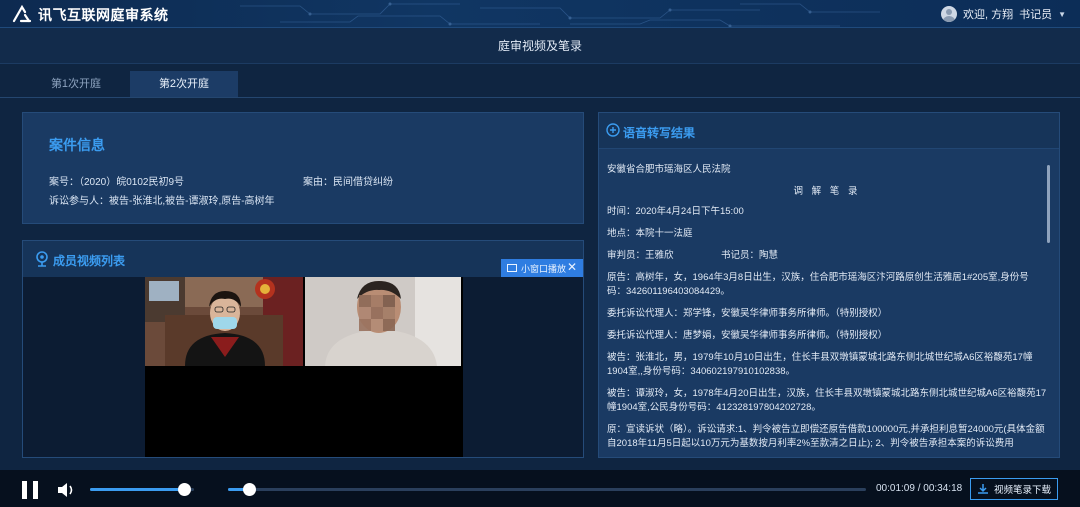 The image size is (1080, 507). Describe the element at coordinates (693, 255) in the screenshot. I see `transcript-line: 审判员：王雅欣 书记员：陶慧` at that location.